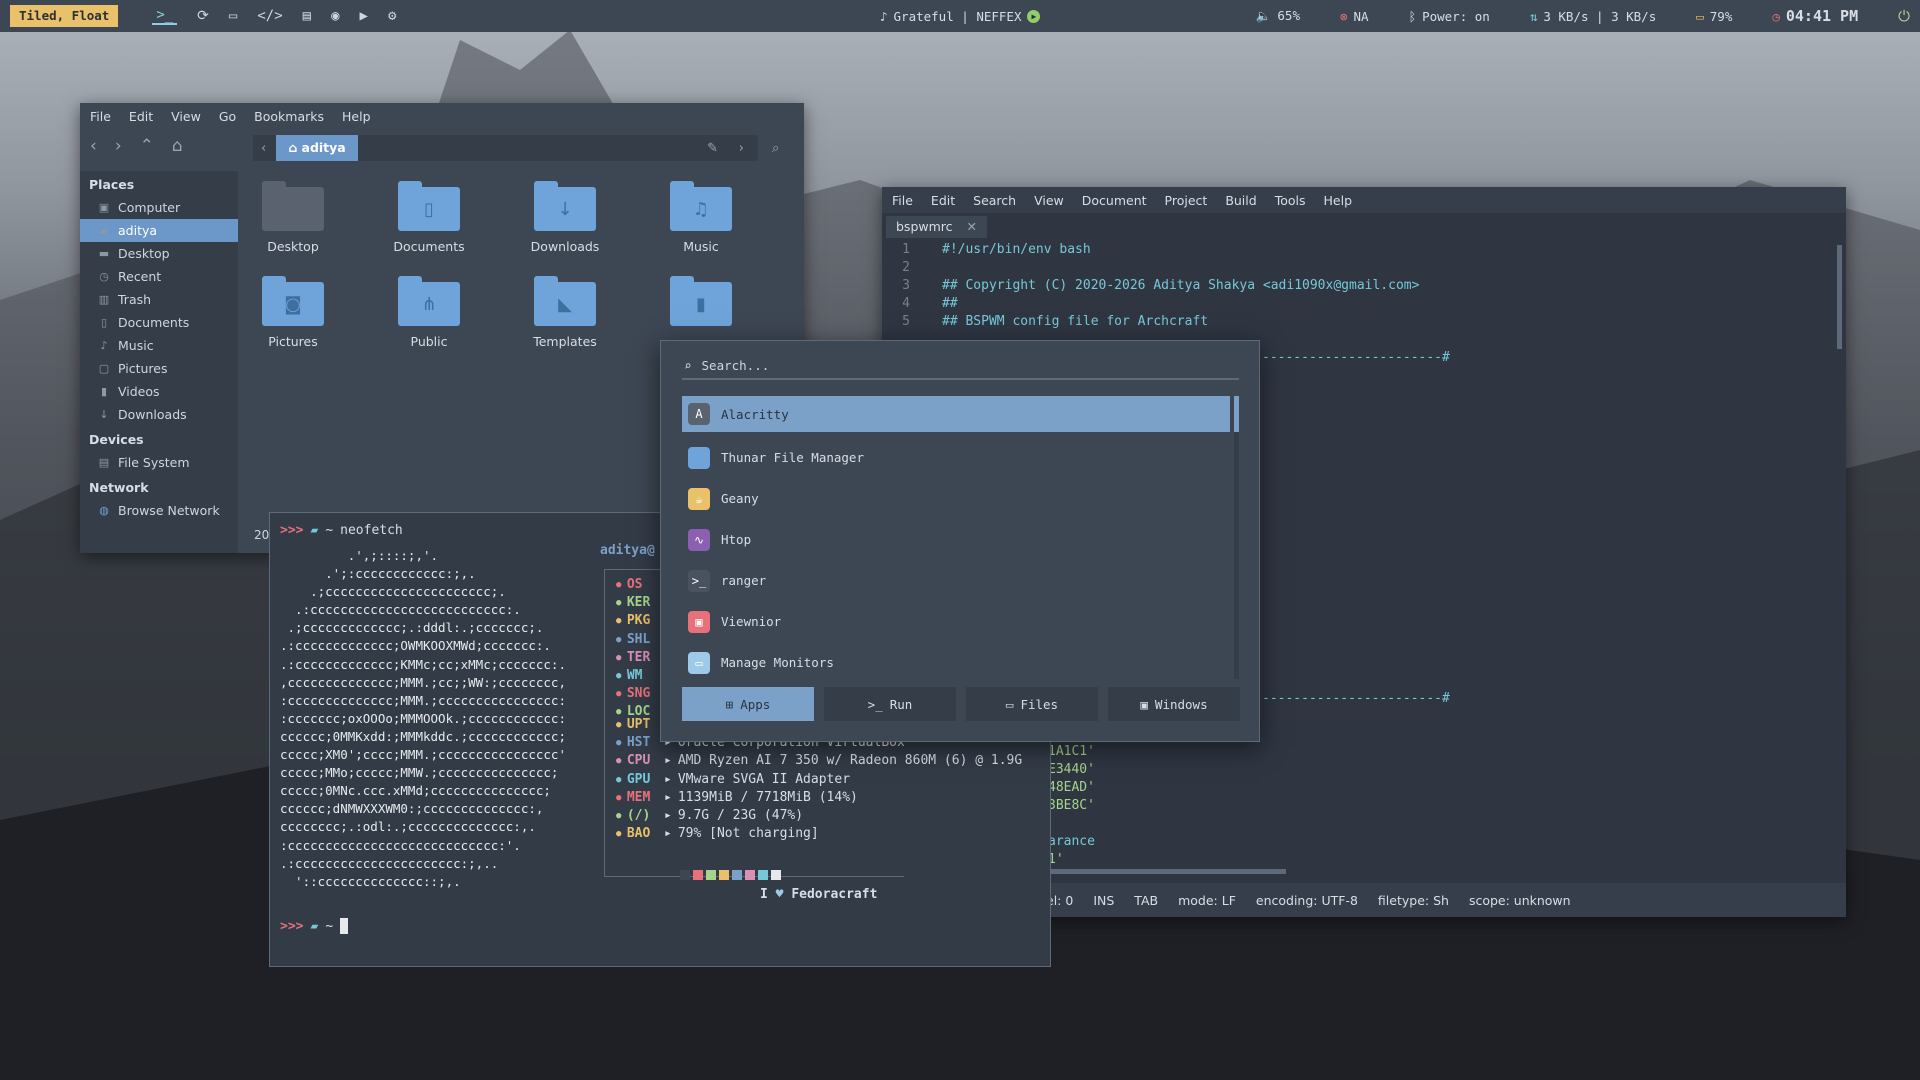 This screenshot has height=1080, width=1920. Describe the element at coordinates (335, 16) in the screenshot. I see `chat-icon: ◉` at that location.